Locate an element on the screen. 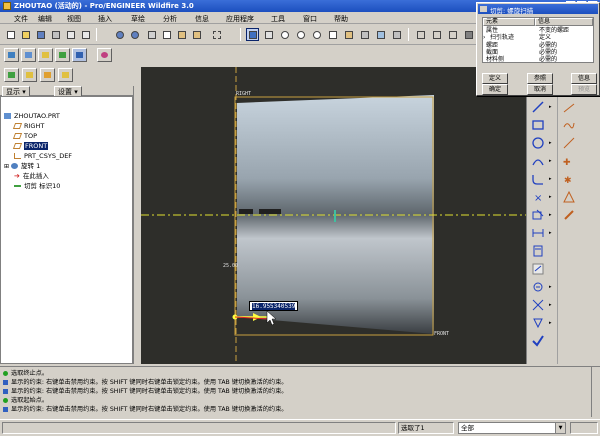 The image size is (600, 436). tree-item: ⊞ 旋转 1 is located at coordinates (22, 166).